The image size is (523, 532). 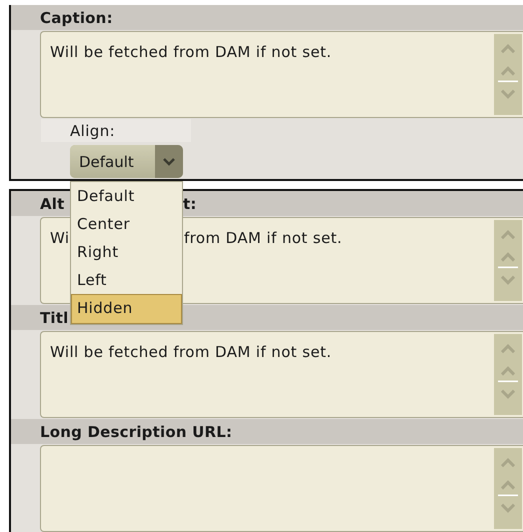 I want to click on chevron-down-icon, so click(x=169, y=162).